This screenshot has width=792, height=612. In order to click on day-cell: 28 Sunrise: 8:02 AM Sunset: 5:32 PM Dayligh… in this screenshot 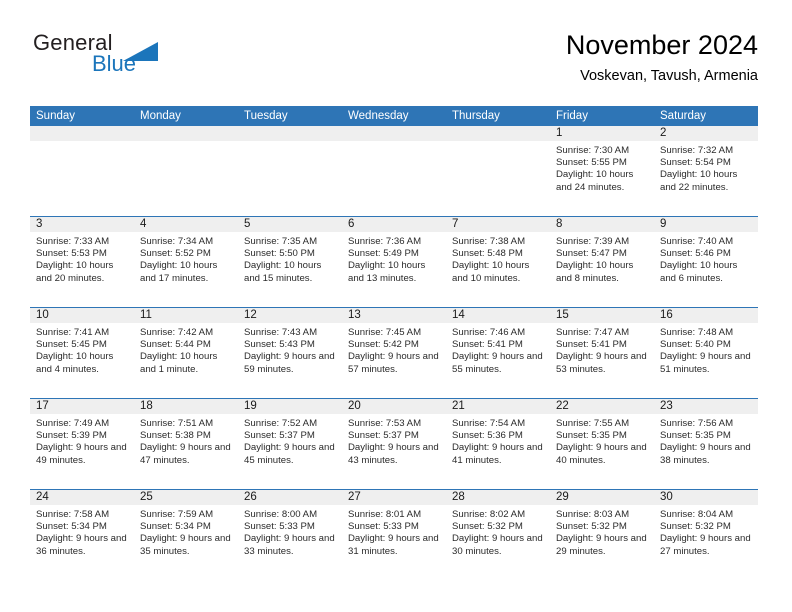, I will do `click(498, 535)`.